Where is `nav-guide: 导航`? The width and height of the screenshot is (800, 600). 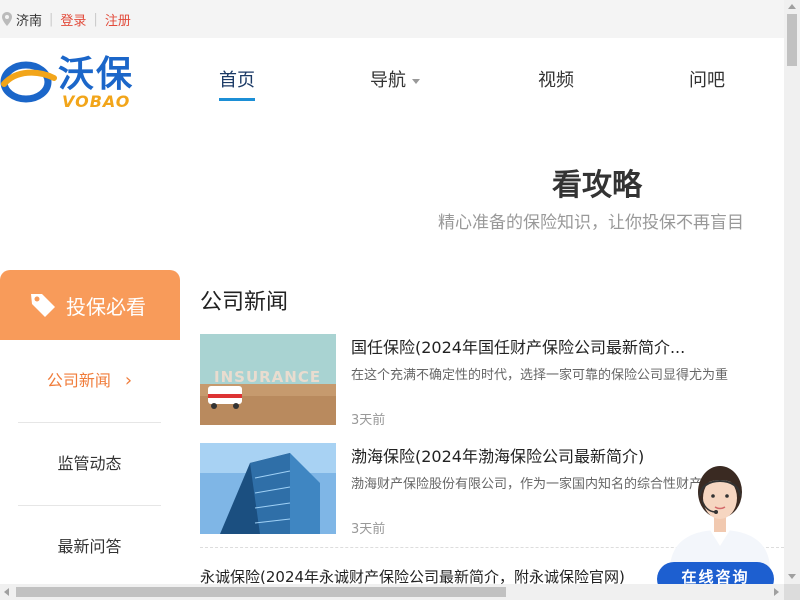
nav-guide: 导航 is located at coordinates (395, 79).